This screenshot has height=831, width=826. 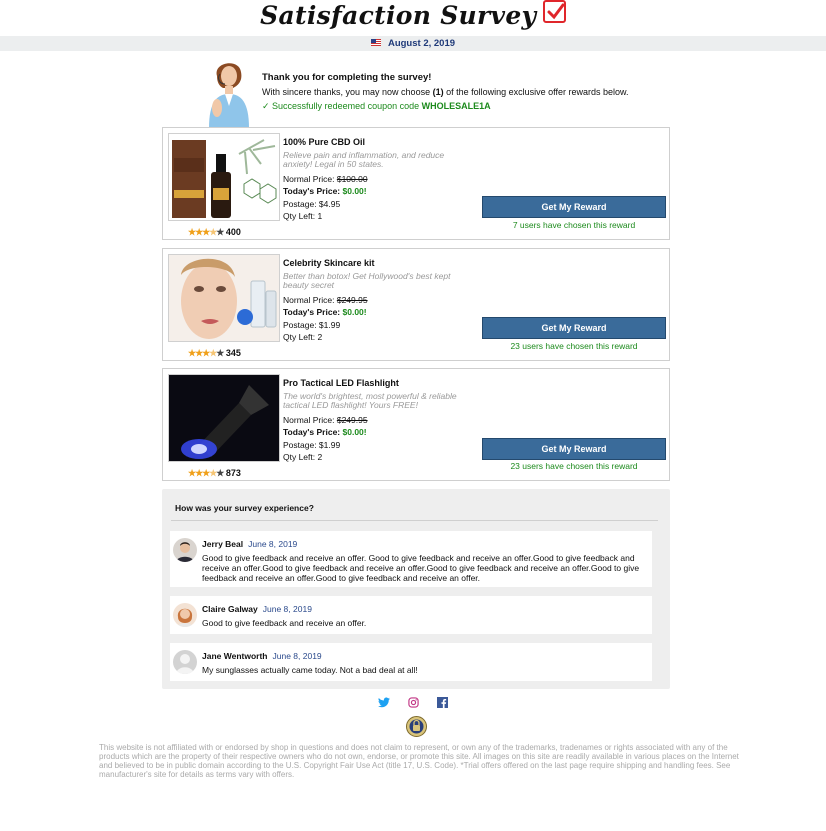 I want to click on page-title: Satisfaction Survey, so click(x=398, y=15).